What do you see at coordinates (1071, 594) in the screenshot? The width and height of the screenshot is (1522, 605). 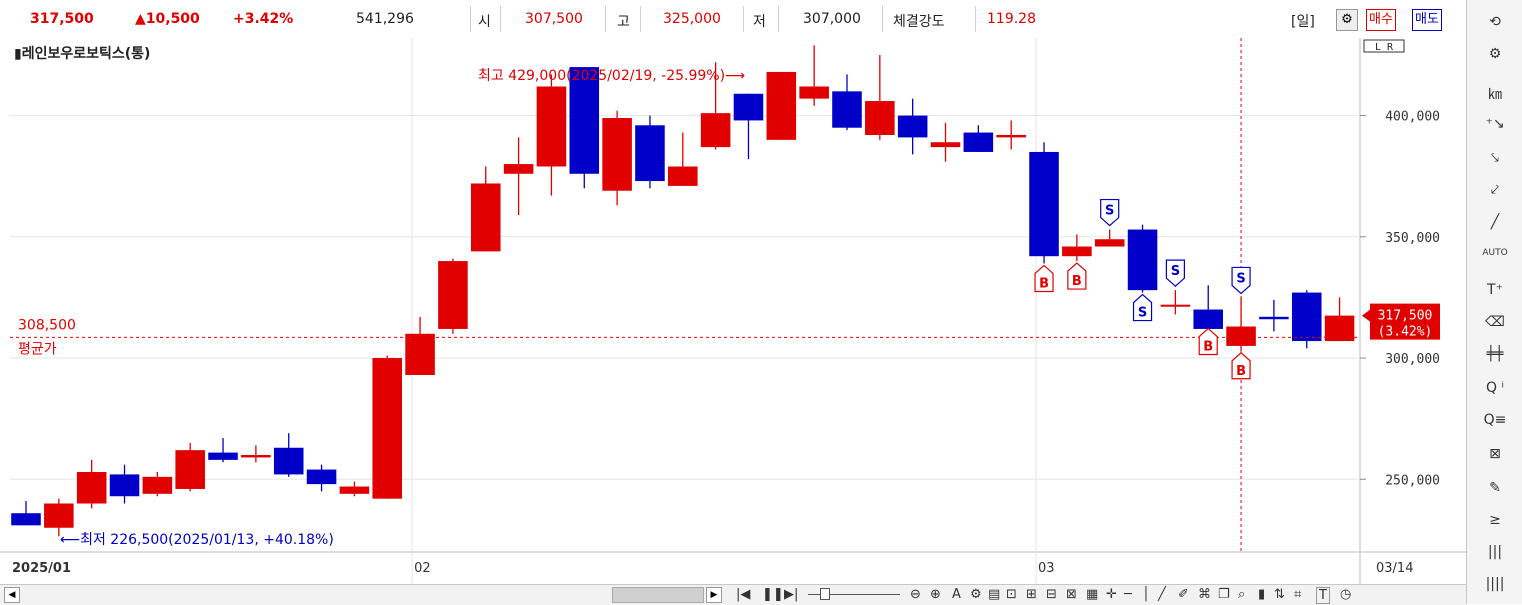 I see `compare-icon: ⊠` at bounding box center [1071, 594].